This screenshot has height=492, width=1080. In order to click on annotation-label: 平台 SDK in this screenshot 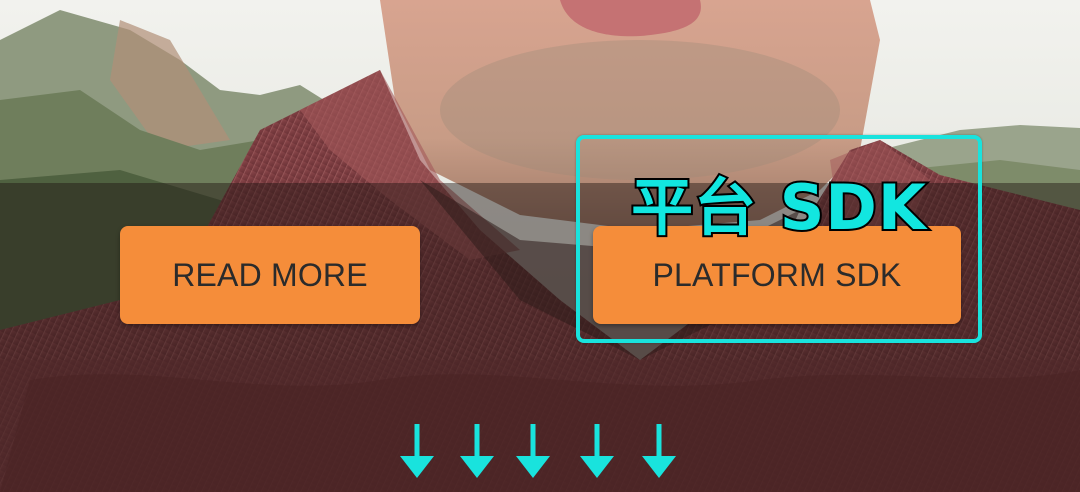, I will do `click(778, 207)`.